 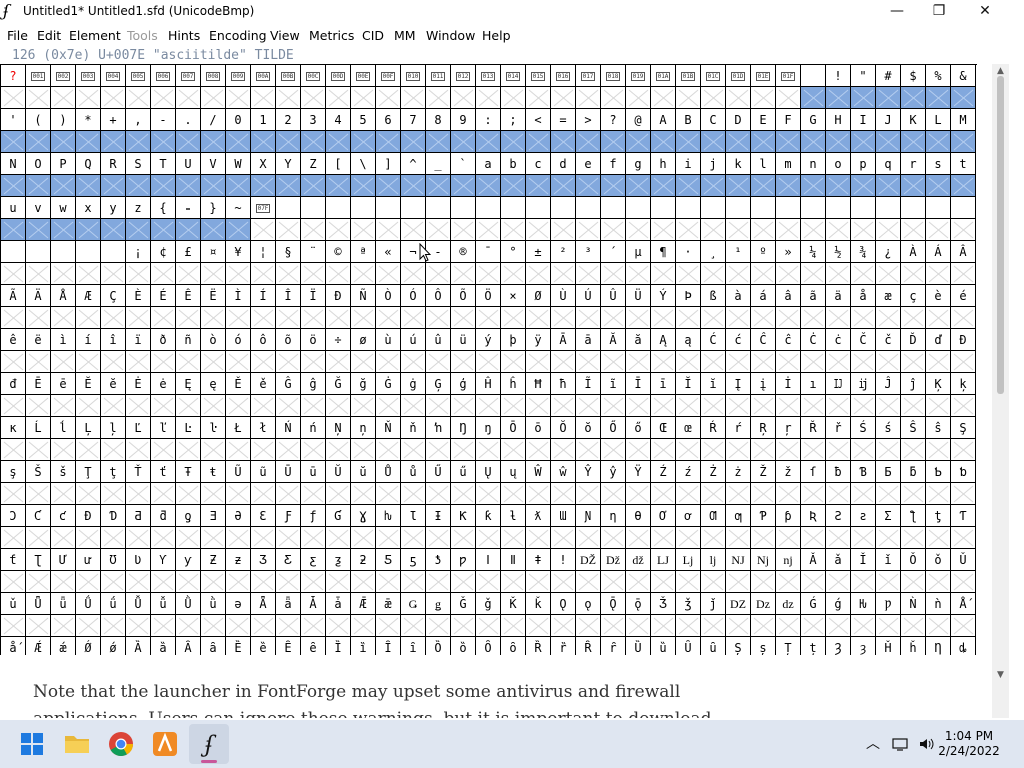 I want to click on close-button: ✕, so click(x=985, y=12).